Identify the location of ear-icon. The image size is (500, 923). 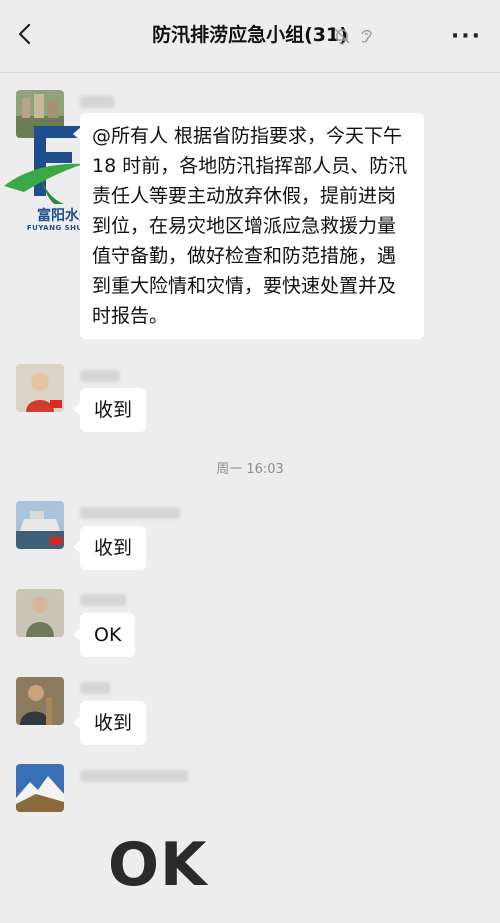
(366, 36).